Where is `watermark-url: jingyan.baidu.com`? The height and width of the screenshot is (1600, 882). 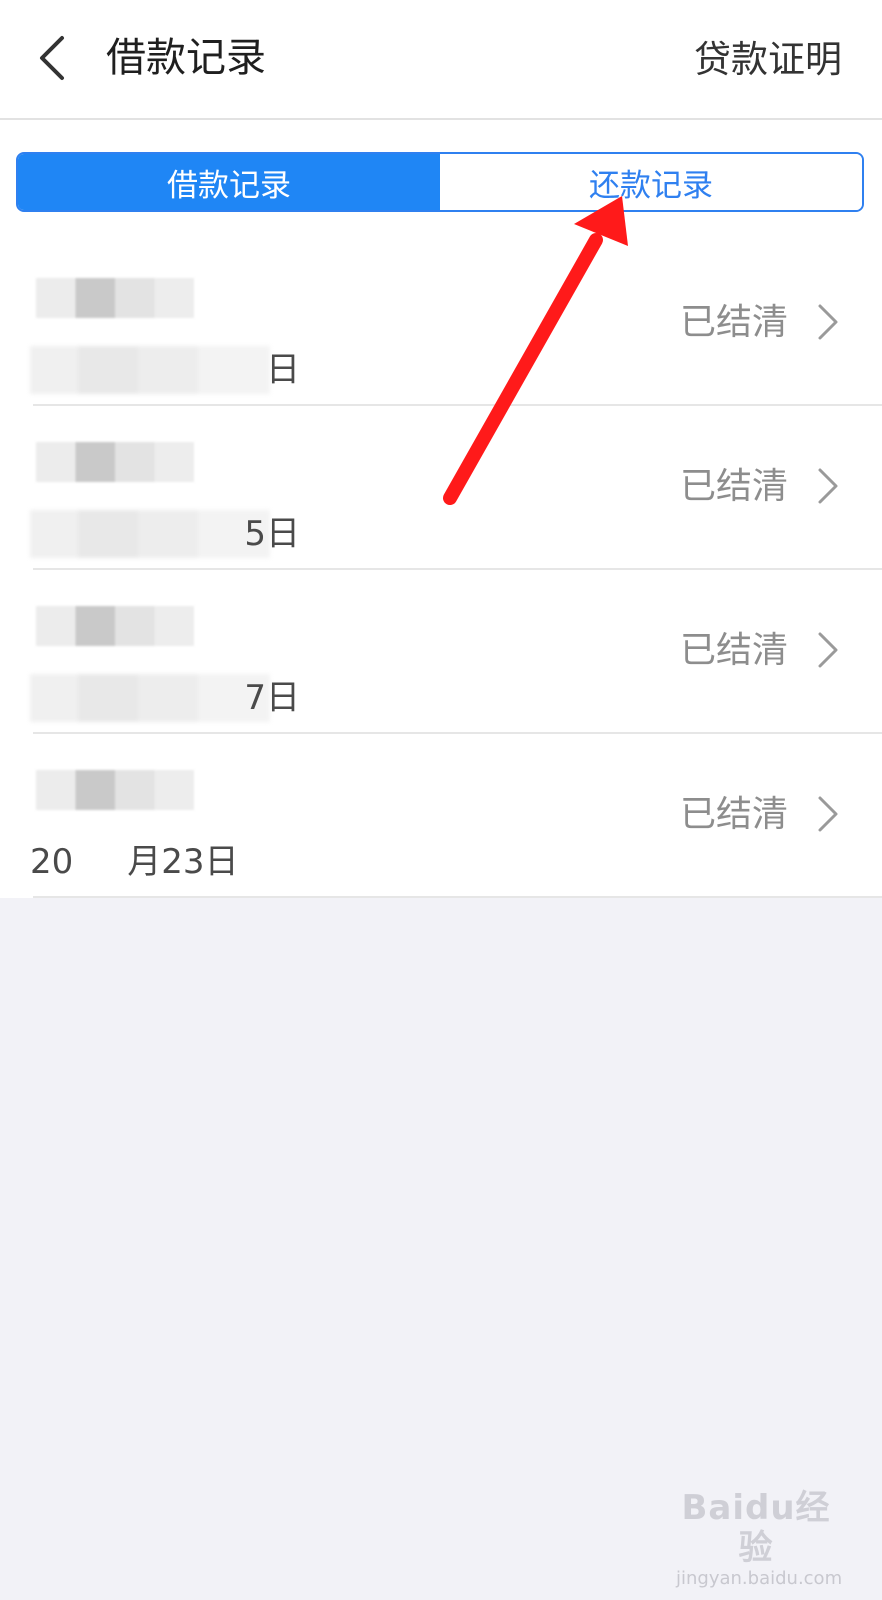
watermark-url: jingyan.baidu.com is located at coordinates (759, 1578).